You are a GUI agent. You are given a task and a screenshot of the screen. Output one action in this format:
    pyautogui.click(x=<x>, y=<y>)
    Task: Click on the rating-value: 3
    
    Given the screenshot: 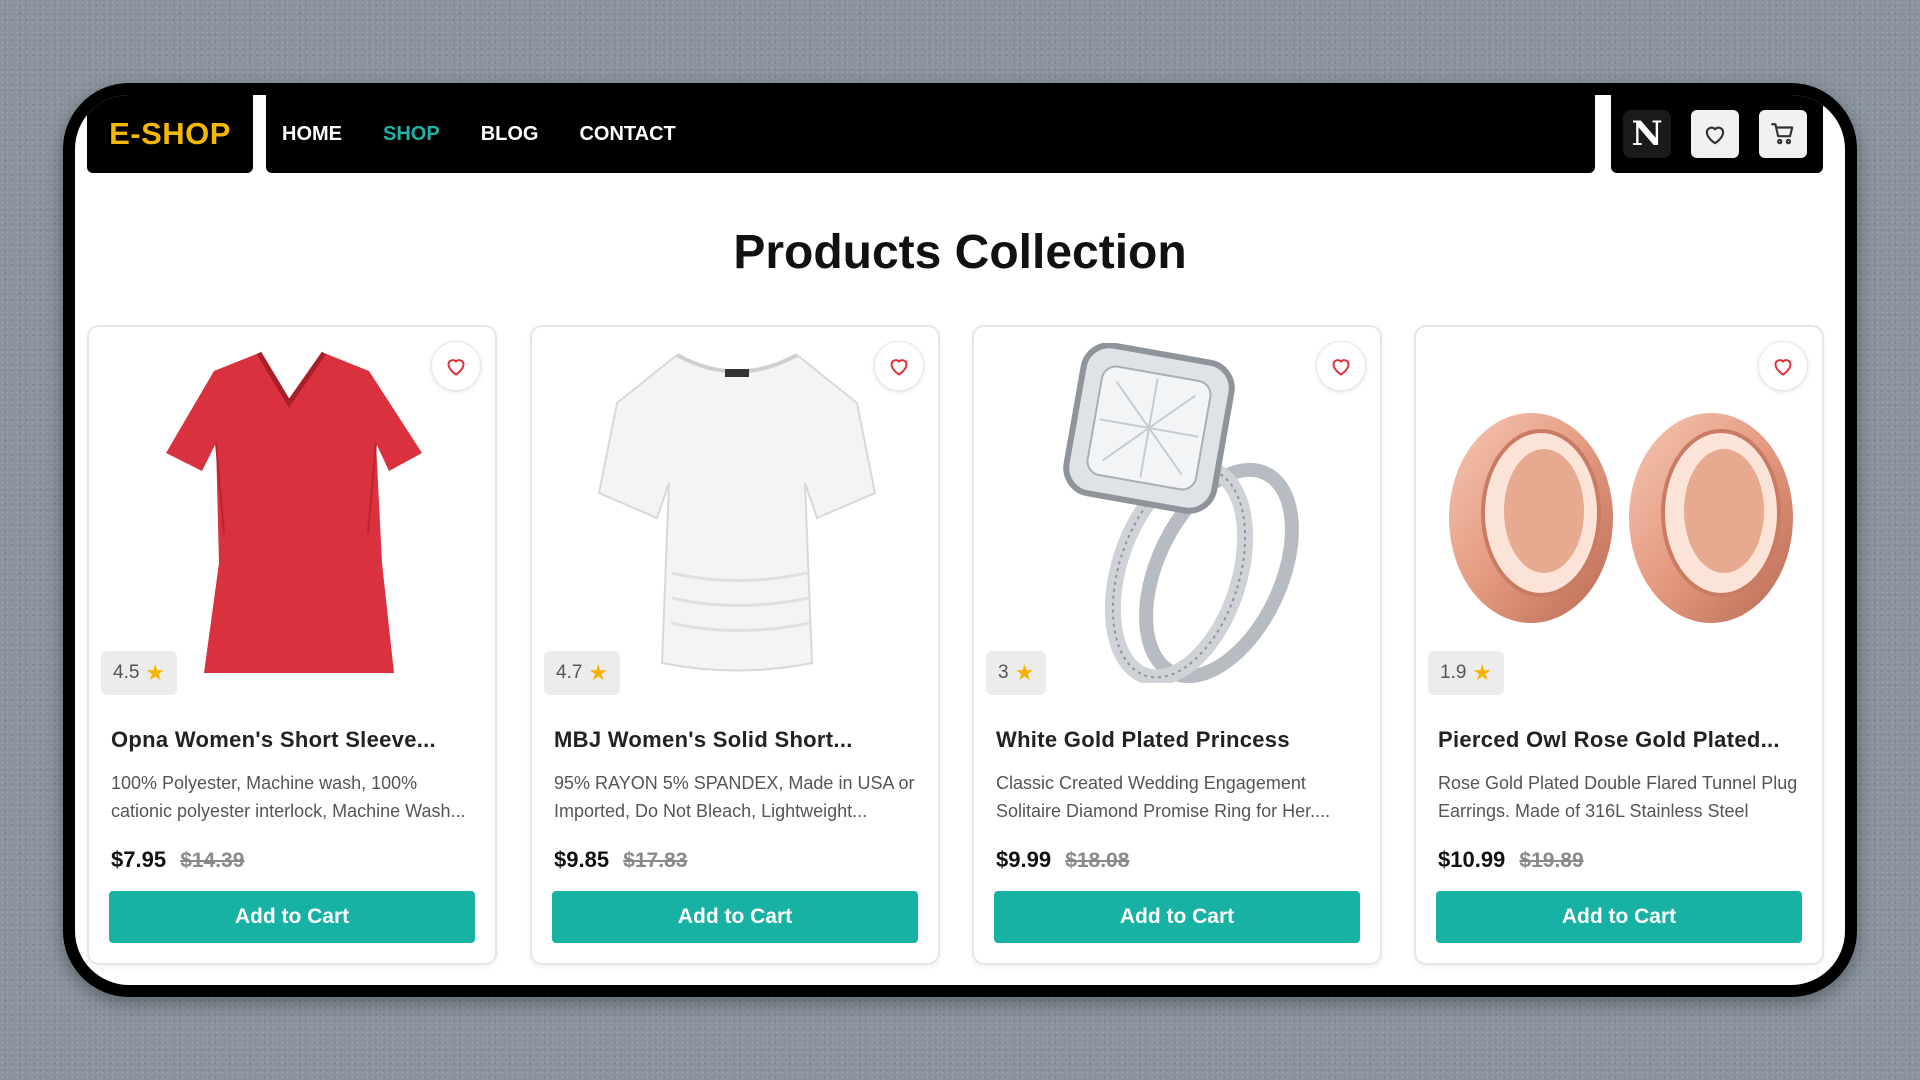 What is the action you would take?
    pyautogui.click(x=1003, y=672)
    